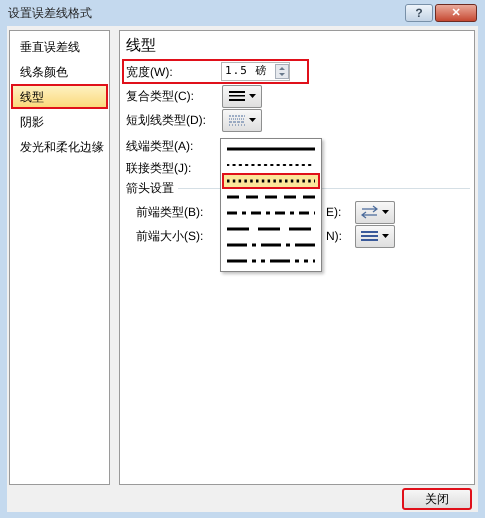 The width and height of the screenshot is (485, 518). I want to click on field-label: 线端类型(A):, so click(160, 146).